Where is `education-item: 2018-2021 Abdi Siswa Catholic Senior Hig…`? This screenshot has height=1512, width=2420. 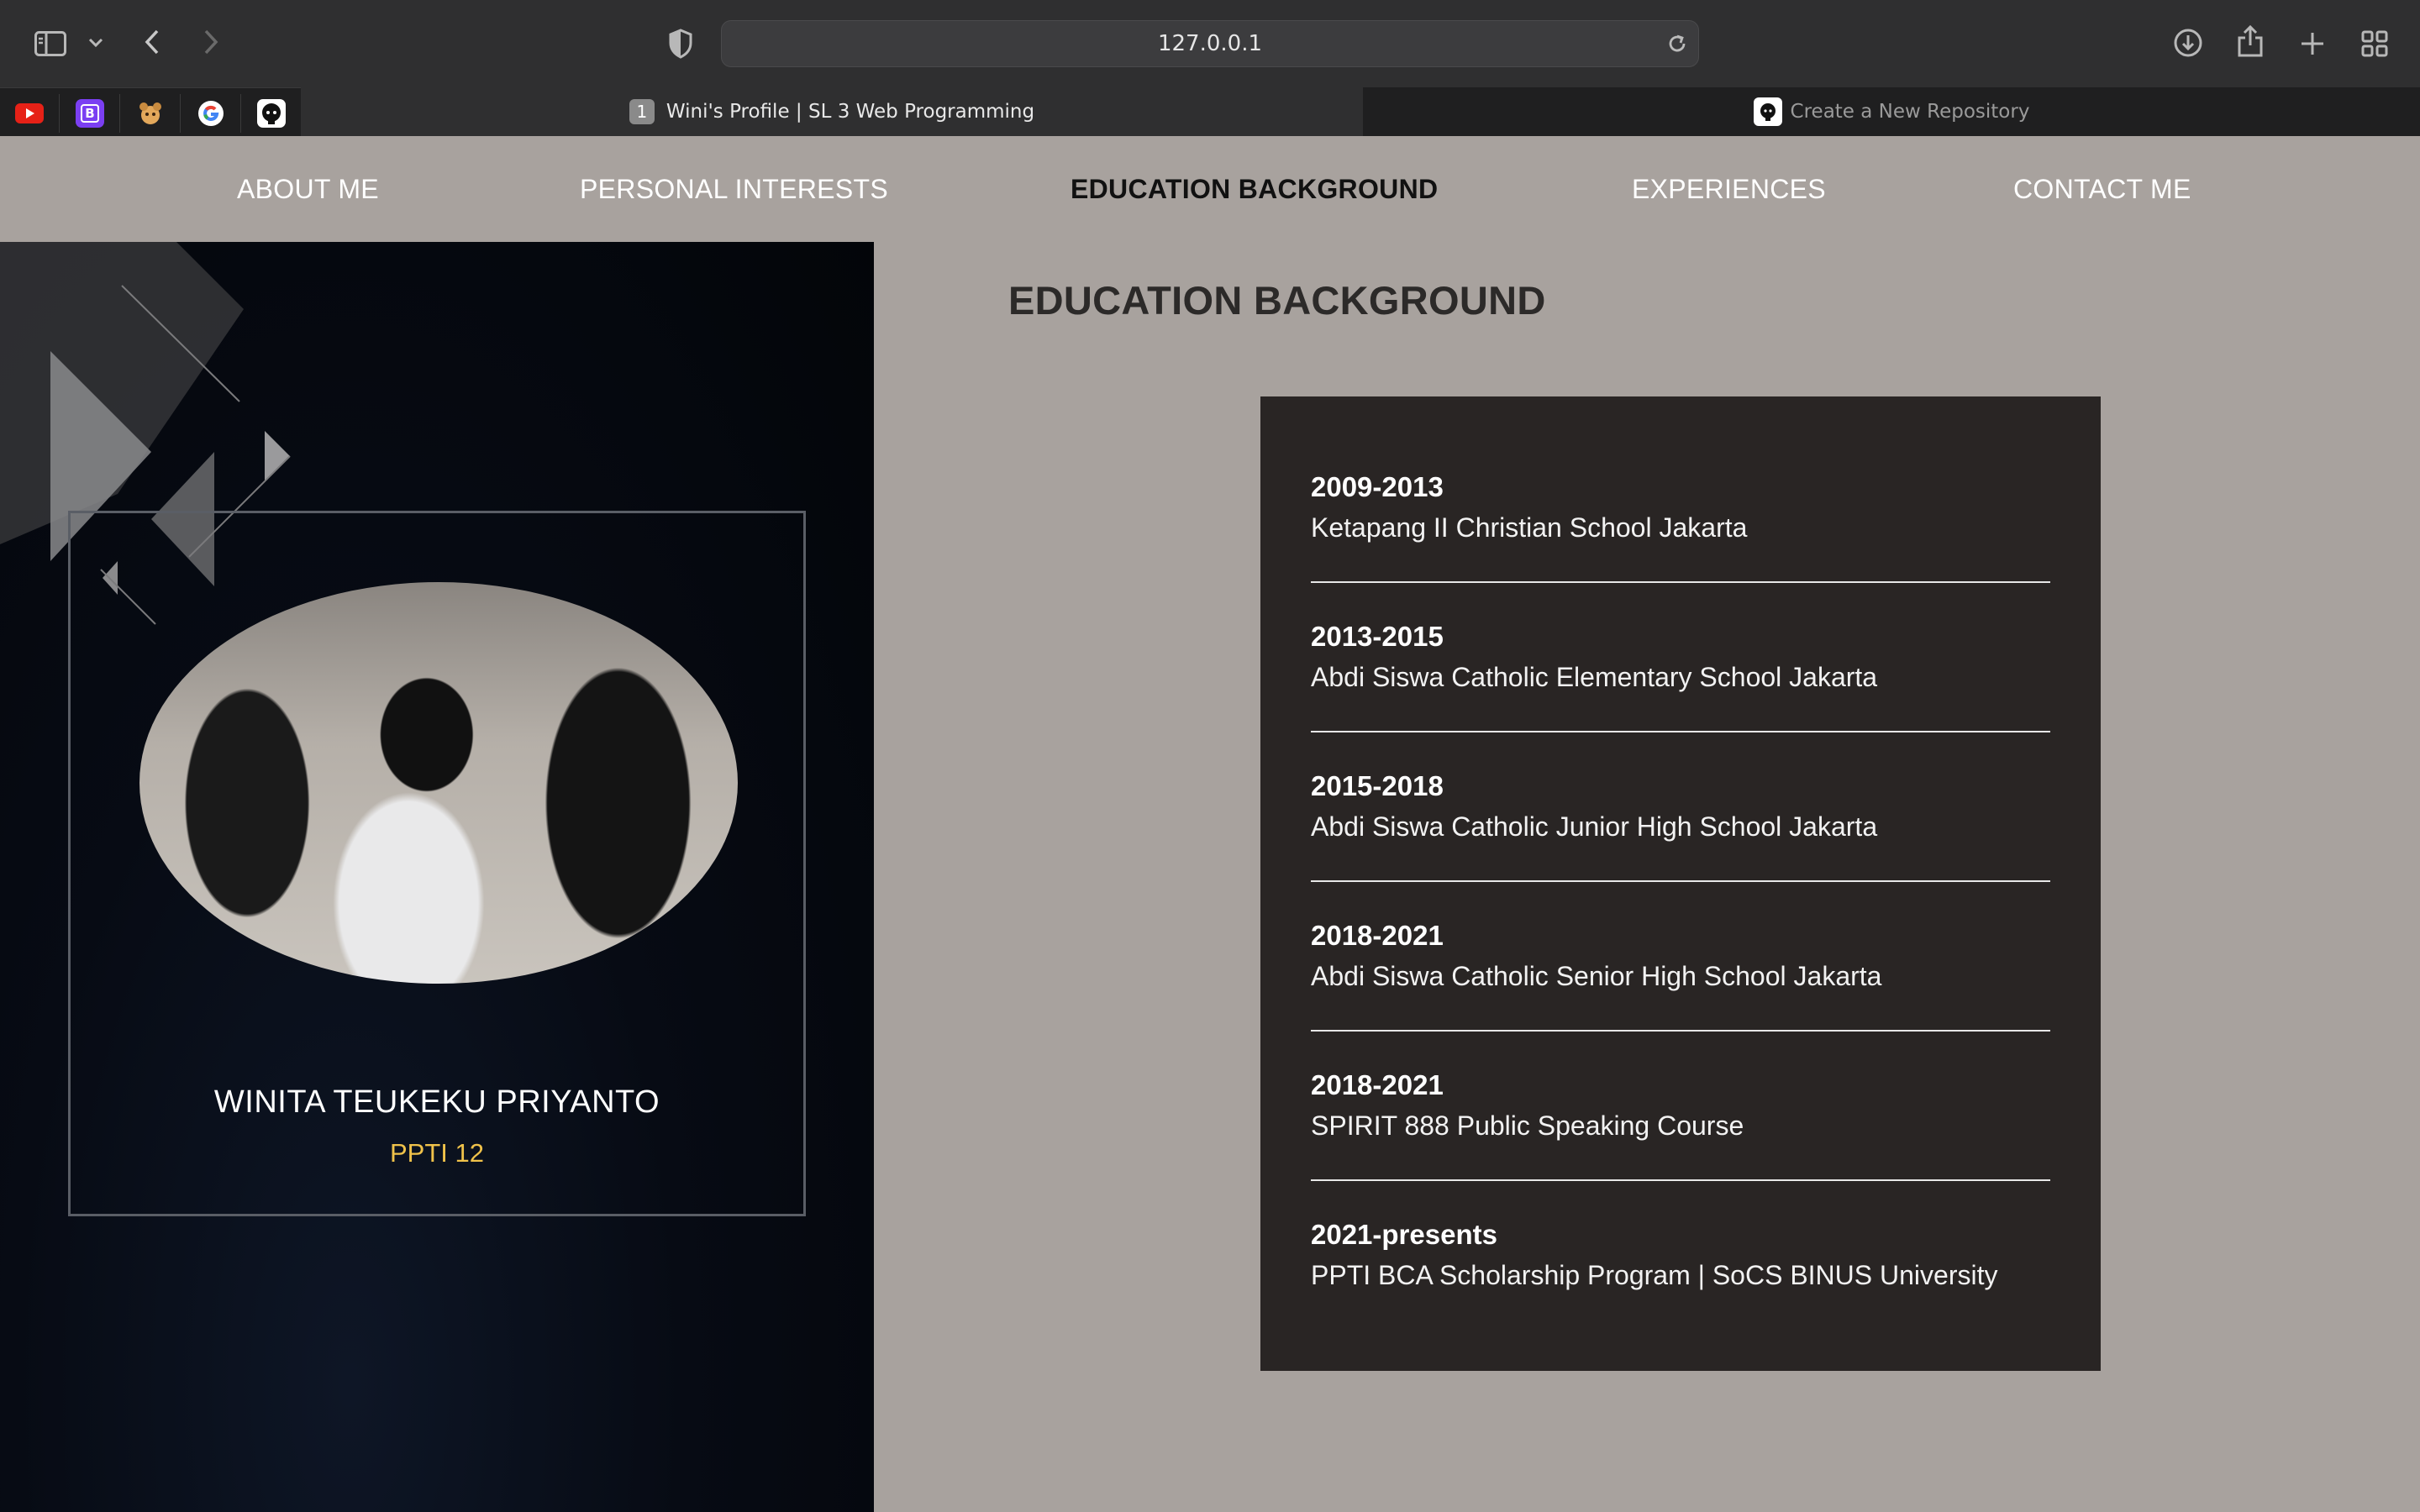 education-item: 2018-2021 Abdi Siswa Catholic Senior Hig… is located at coordinates (1680, 956).